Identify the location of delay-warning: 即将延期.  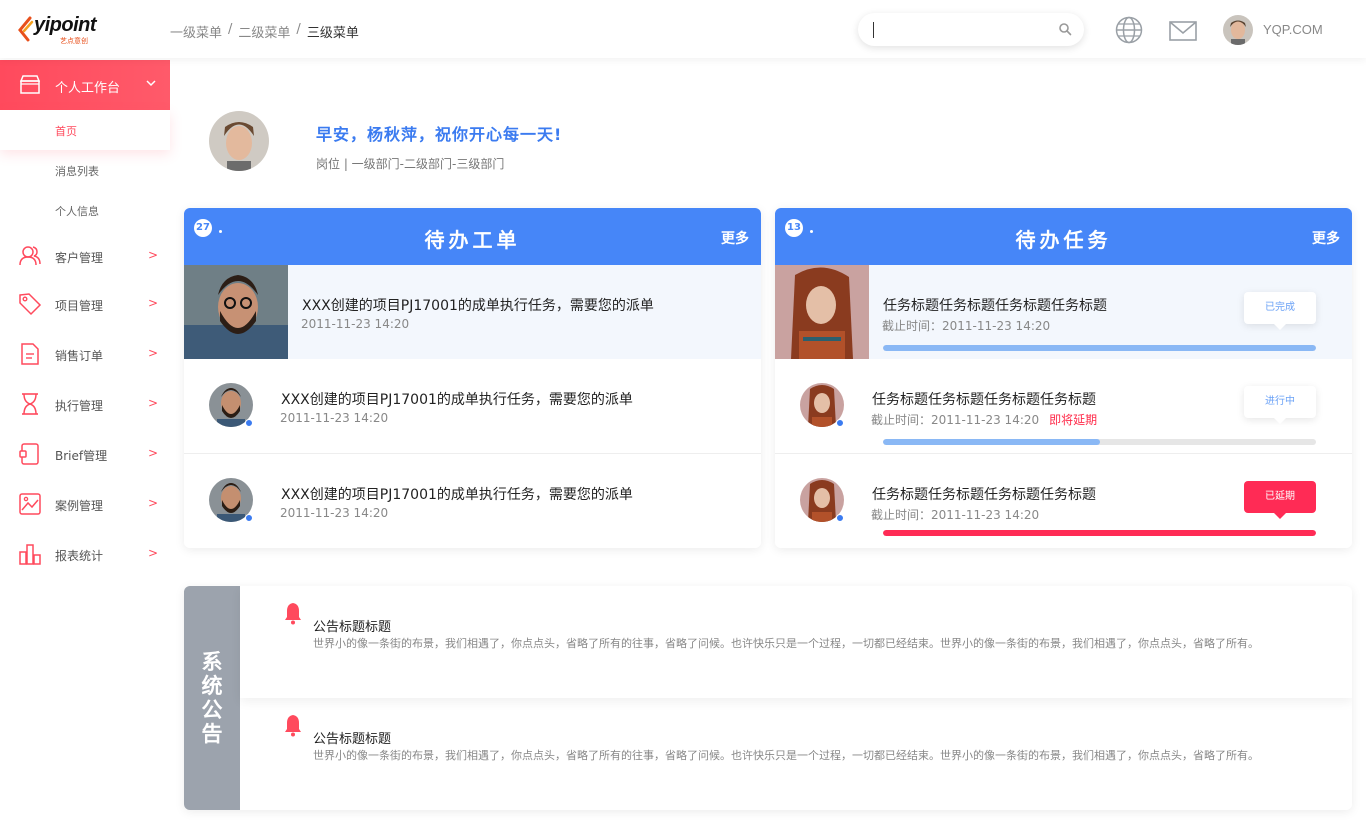
(1073, 420).